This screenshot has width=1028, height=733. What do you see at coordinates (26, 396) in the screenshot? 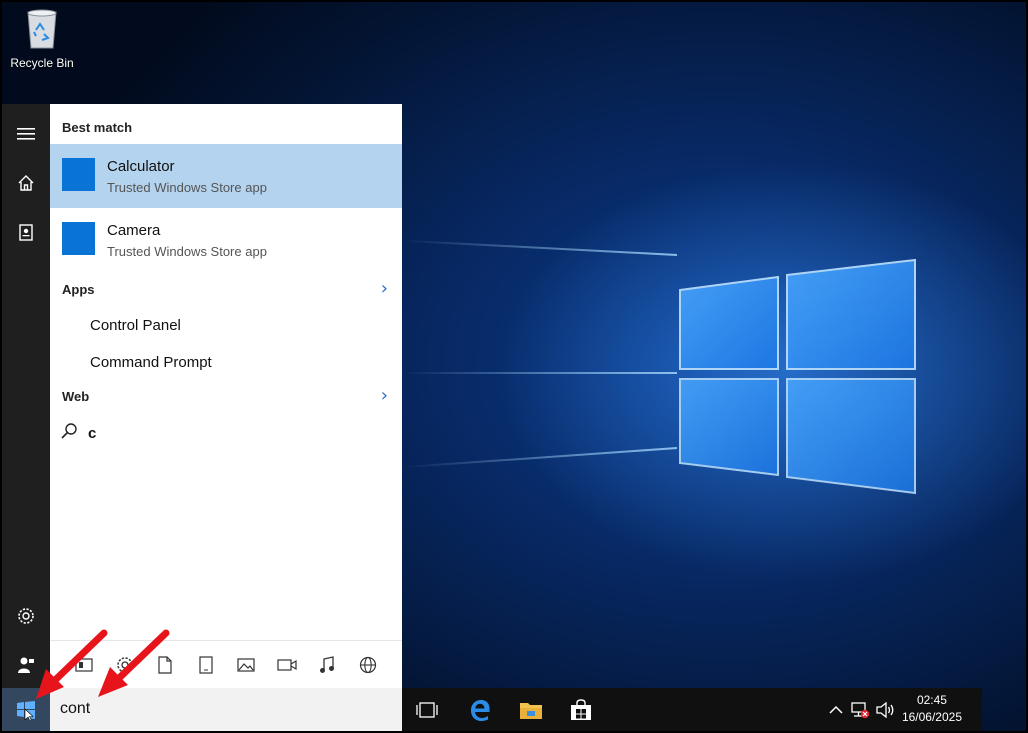
I see `start-rail` at bounding box center [26, 396].